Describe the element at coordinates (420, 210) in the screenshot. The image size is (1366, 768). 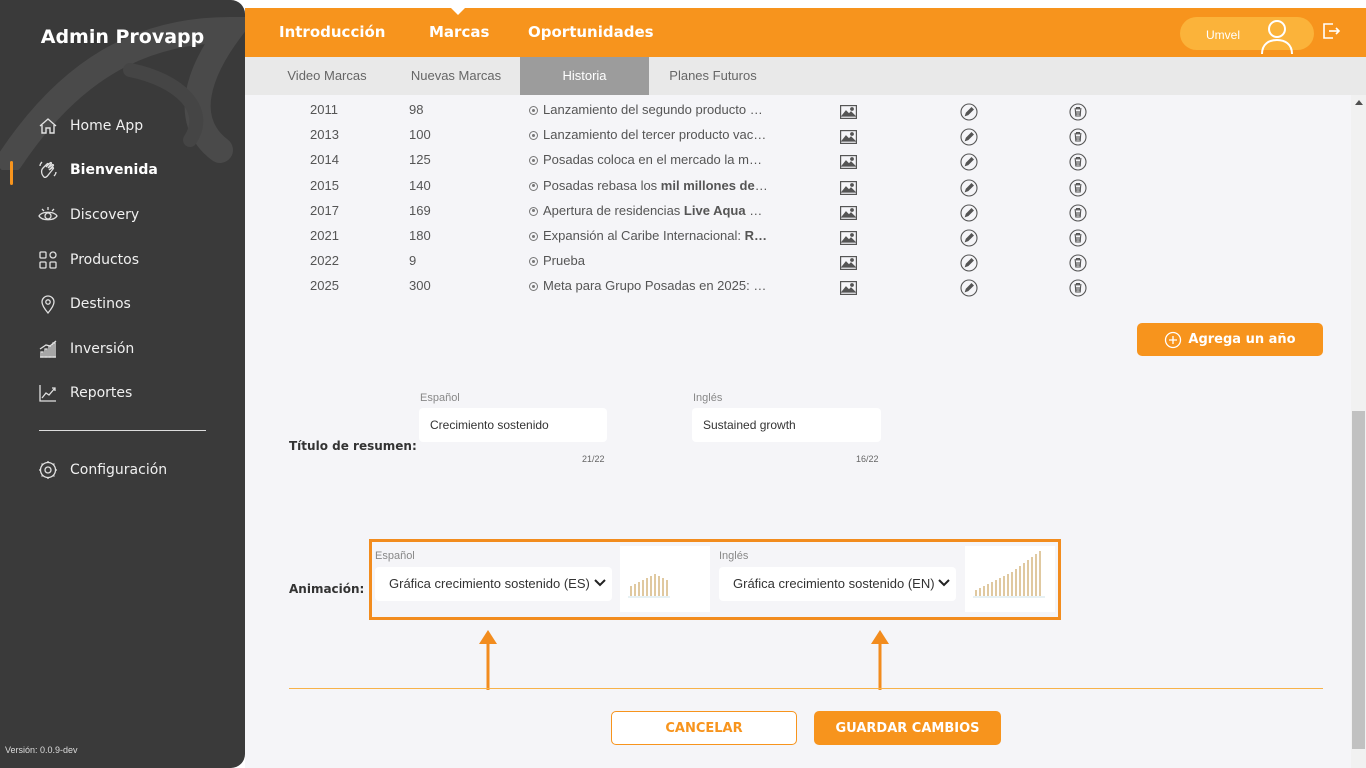
I see `row-number: 169` at that location.